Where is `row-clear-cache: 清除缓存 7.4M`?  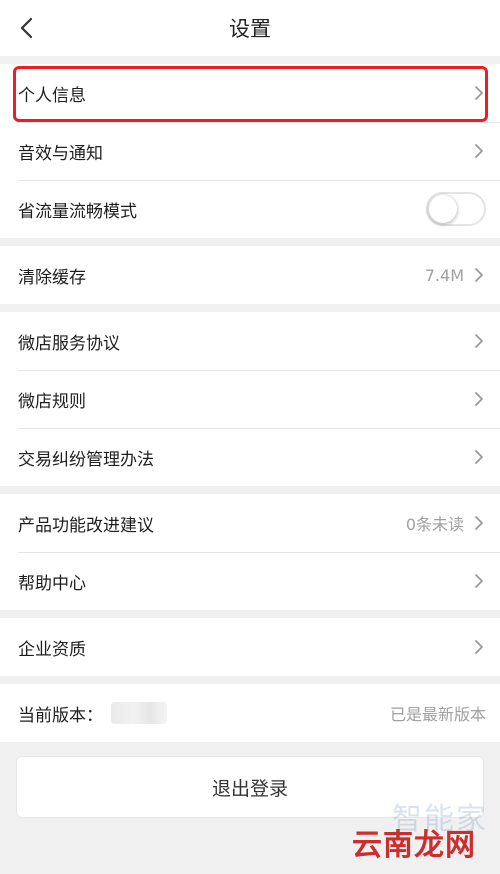 row-clear-cache: 清除缓存 7.4M is located at coordinates (250, 275).